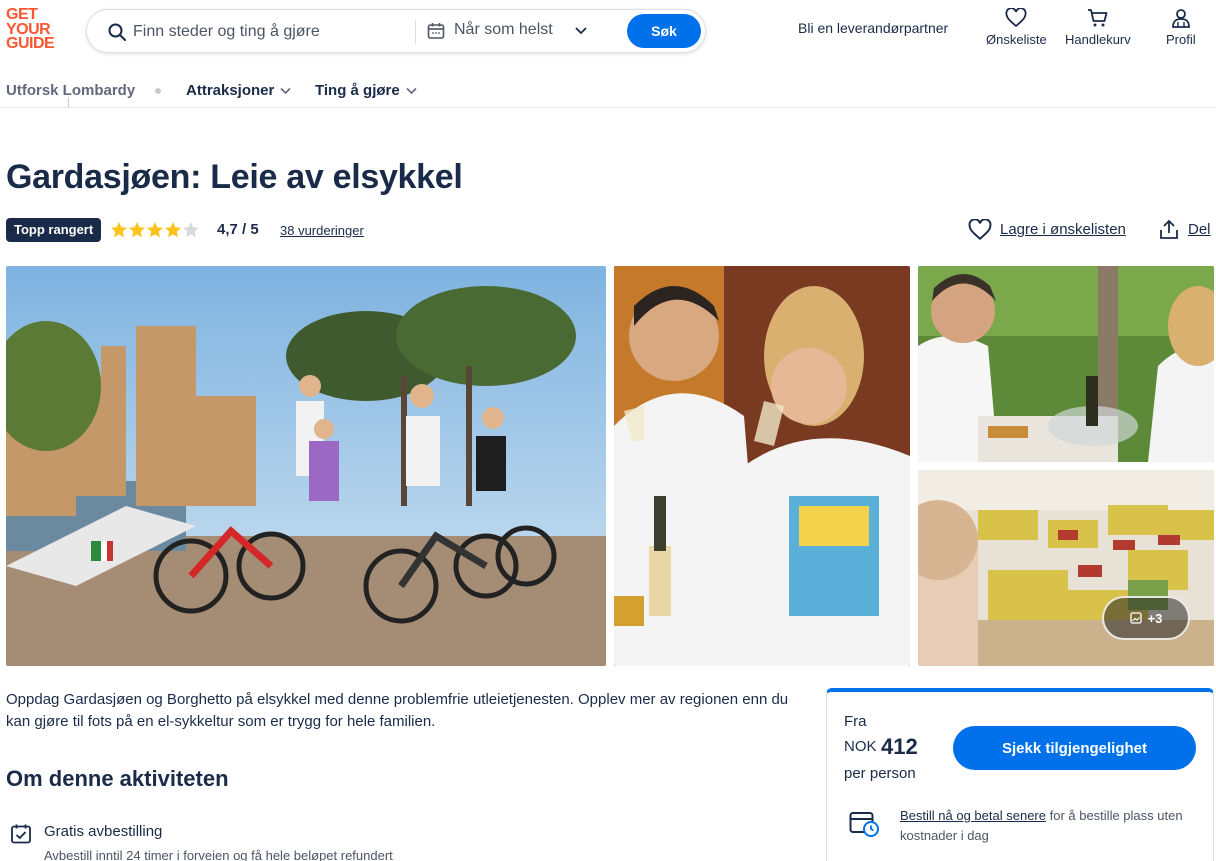 The height and width of the screenshot is (861, 1216). What do you see at coordinates (234, 177) in the screenshot?
I see `page-title: Gardasjøen: Leie av elsykkel` at bounding box center [234, 177].